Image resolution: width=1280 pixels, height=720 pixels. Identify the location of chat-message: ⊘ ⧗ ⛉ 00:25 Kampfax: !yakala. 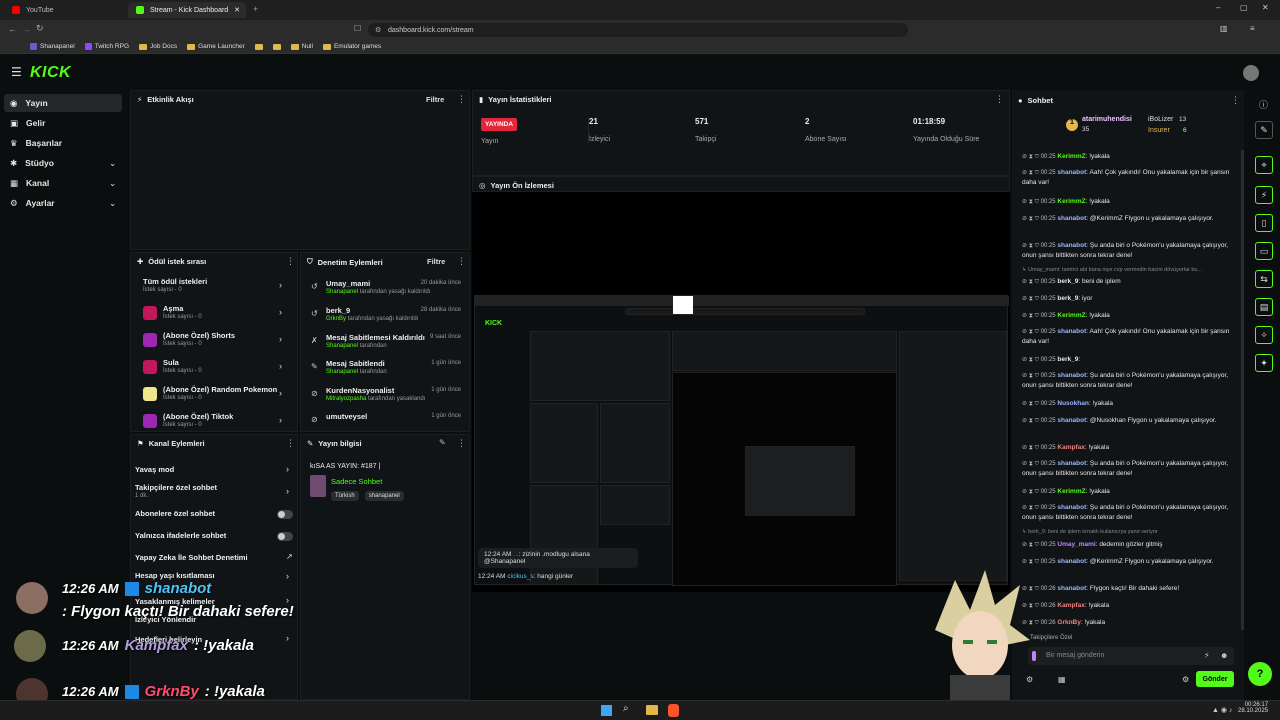
(1129, 448).